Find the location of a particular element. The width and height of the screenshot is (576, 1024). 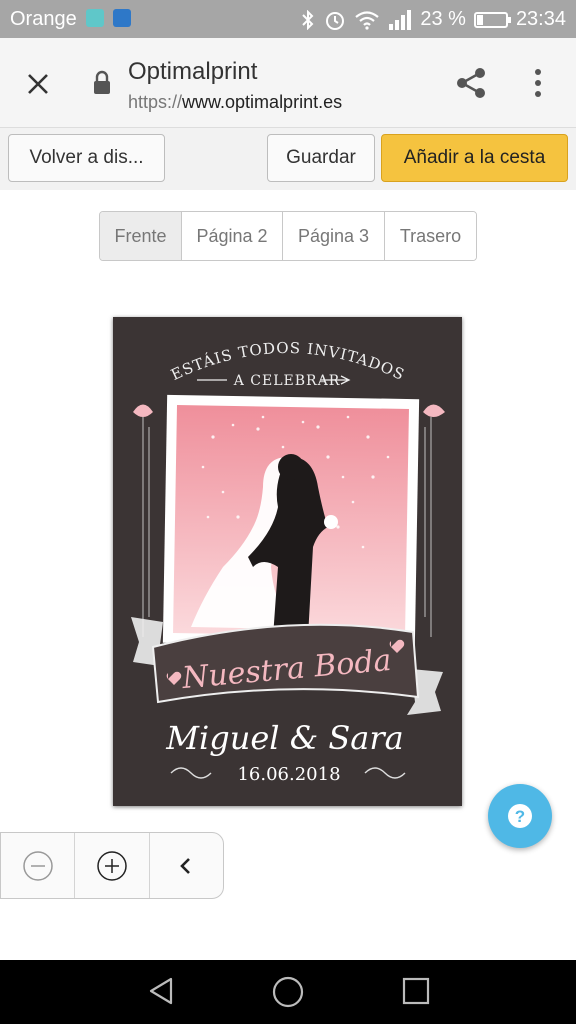

page-title: Optimalprint is located at coordinates (193, 71).